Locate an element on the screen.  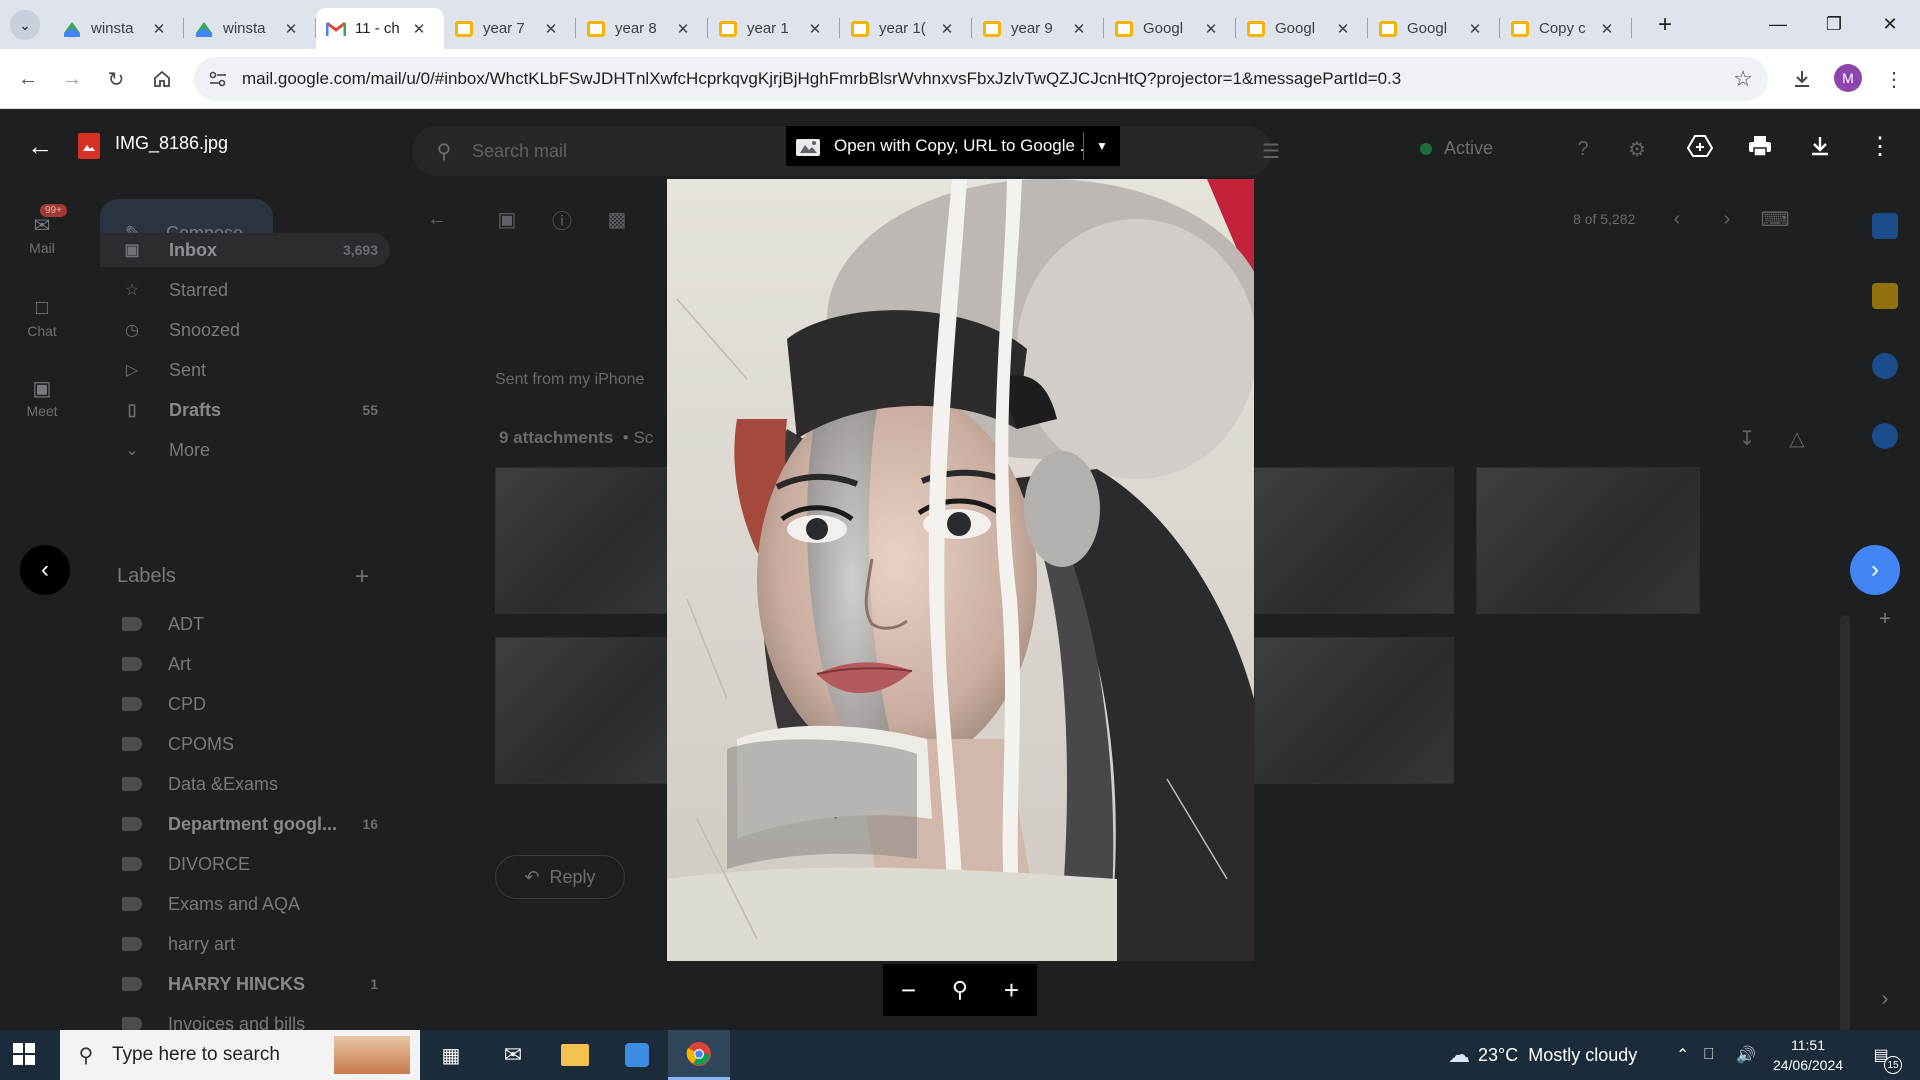
taskbar-search-box: ⚲ Type here to search is located at coordinates (240, 1055).